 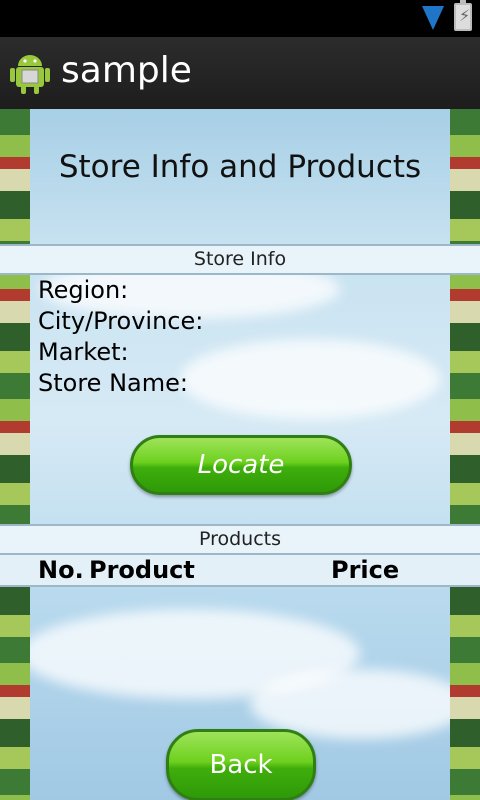 What do you see at coordinates (113, 383) in the screenshot?
I see `store-name-label: Store Name:` at bounding box center [113, 383].